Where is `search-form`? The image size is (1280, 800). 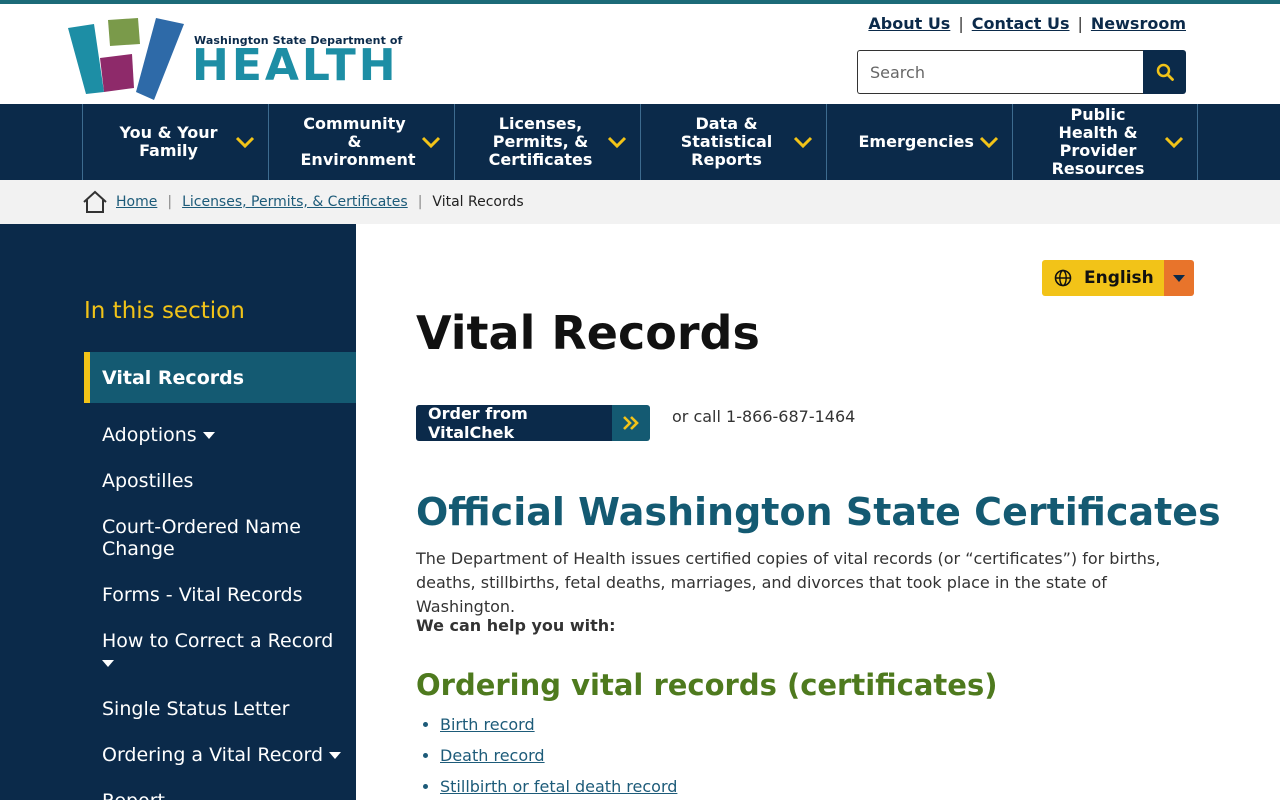 search-form is located at coordinates (1021, 72).